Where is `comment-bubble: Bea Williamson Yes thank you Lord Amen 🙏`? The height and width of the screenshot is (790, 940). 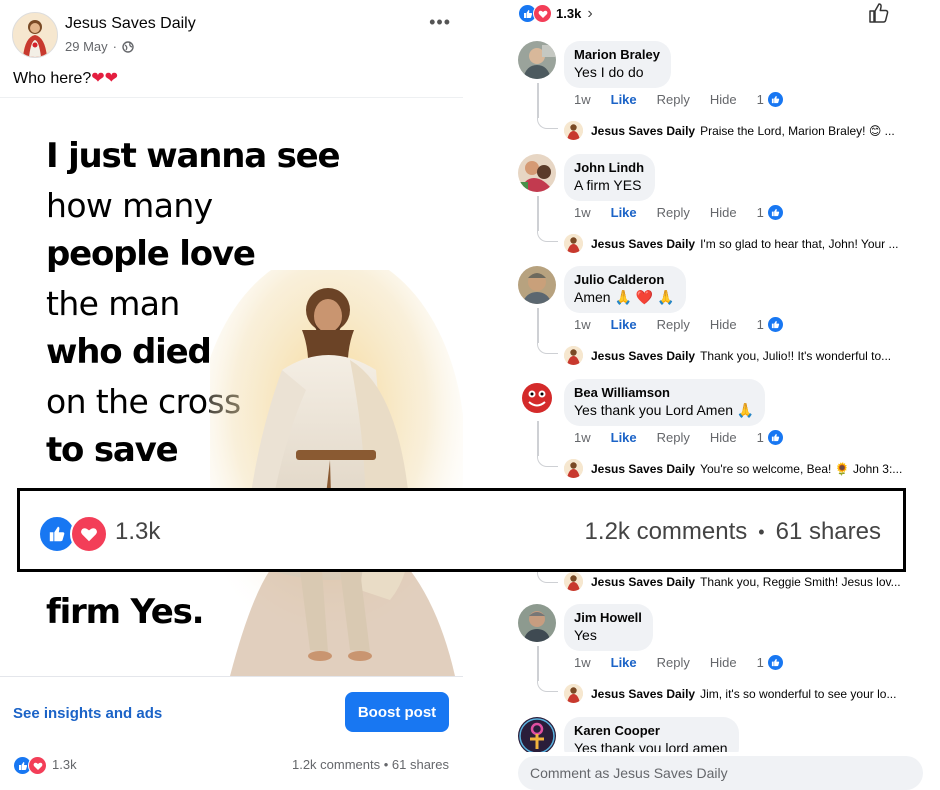 comment-bubble: Bea Williamson Yes thank you Lord Amen 🙏 is located at coordinates (665, 402).